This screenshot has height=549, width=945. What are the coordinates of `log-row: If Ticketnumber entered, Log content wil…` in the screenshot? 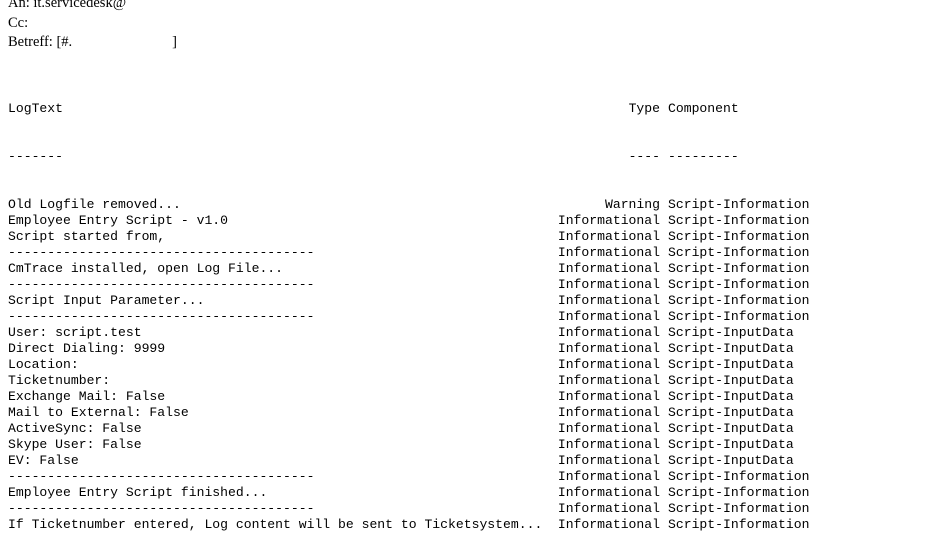 It's located at (428, 525).